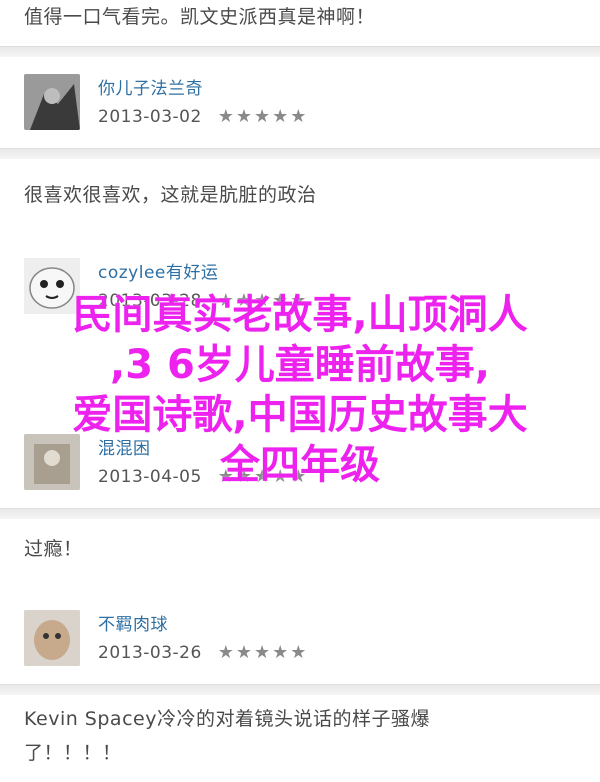 This screenshot has height=782, width=600. Describe the element at coordinates (133, 622) in the screenshot. I see `username: 不羁肉球` at that location.